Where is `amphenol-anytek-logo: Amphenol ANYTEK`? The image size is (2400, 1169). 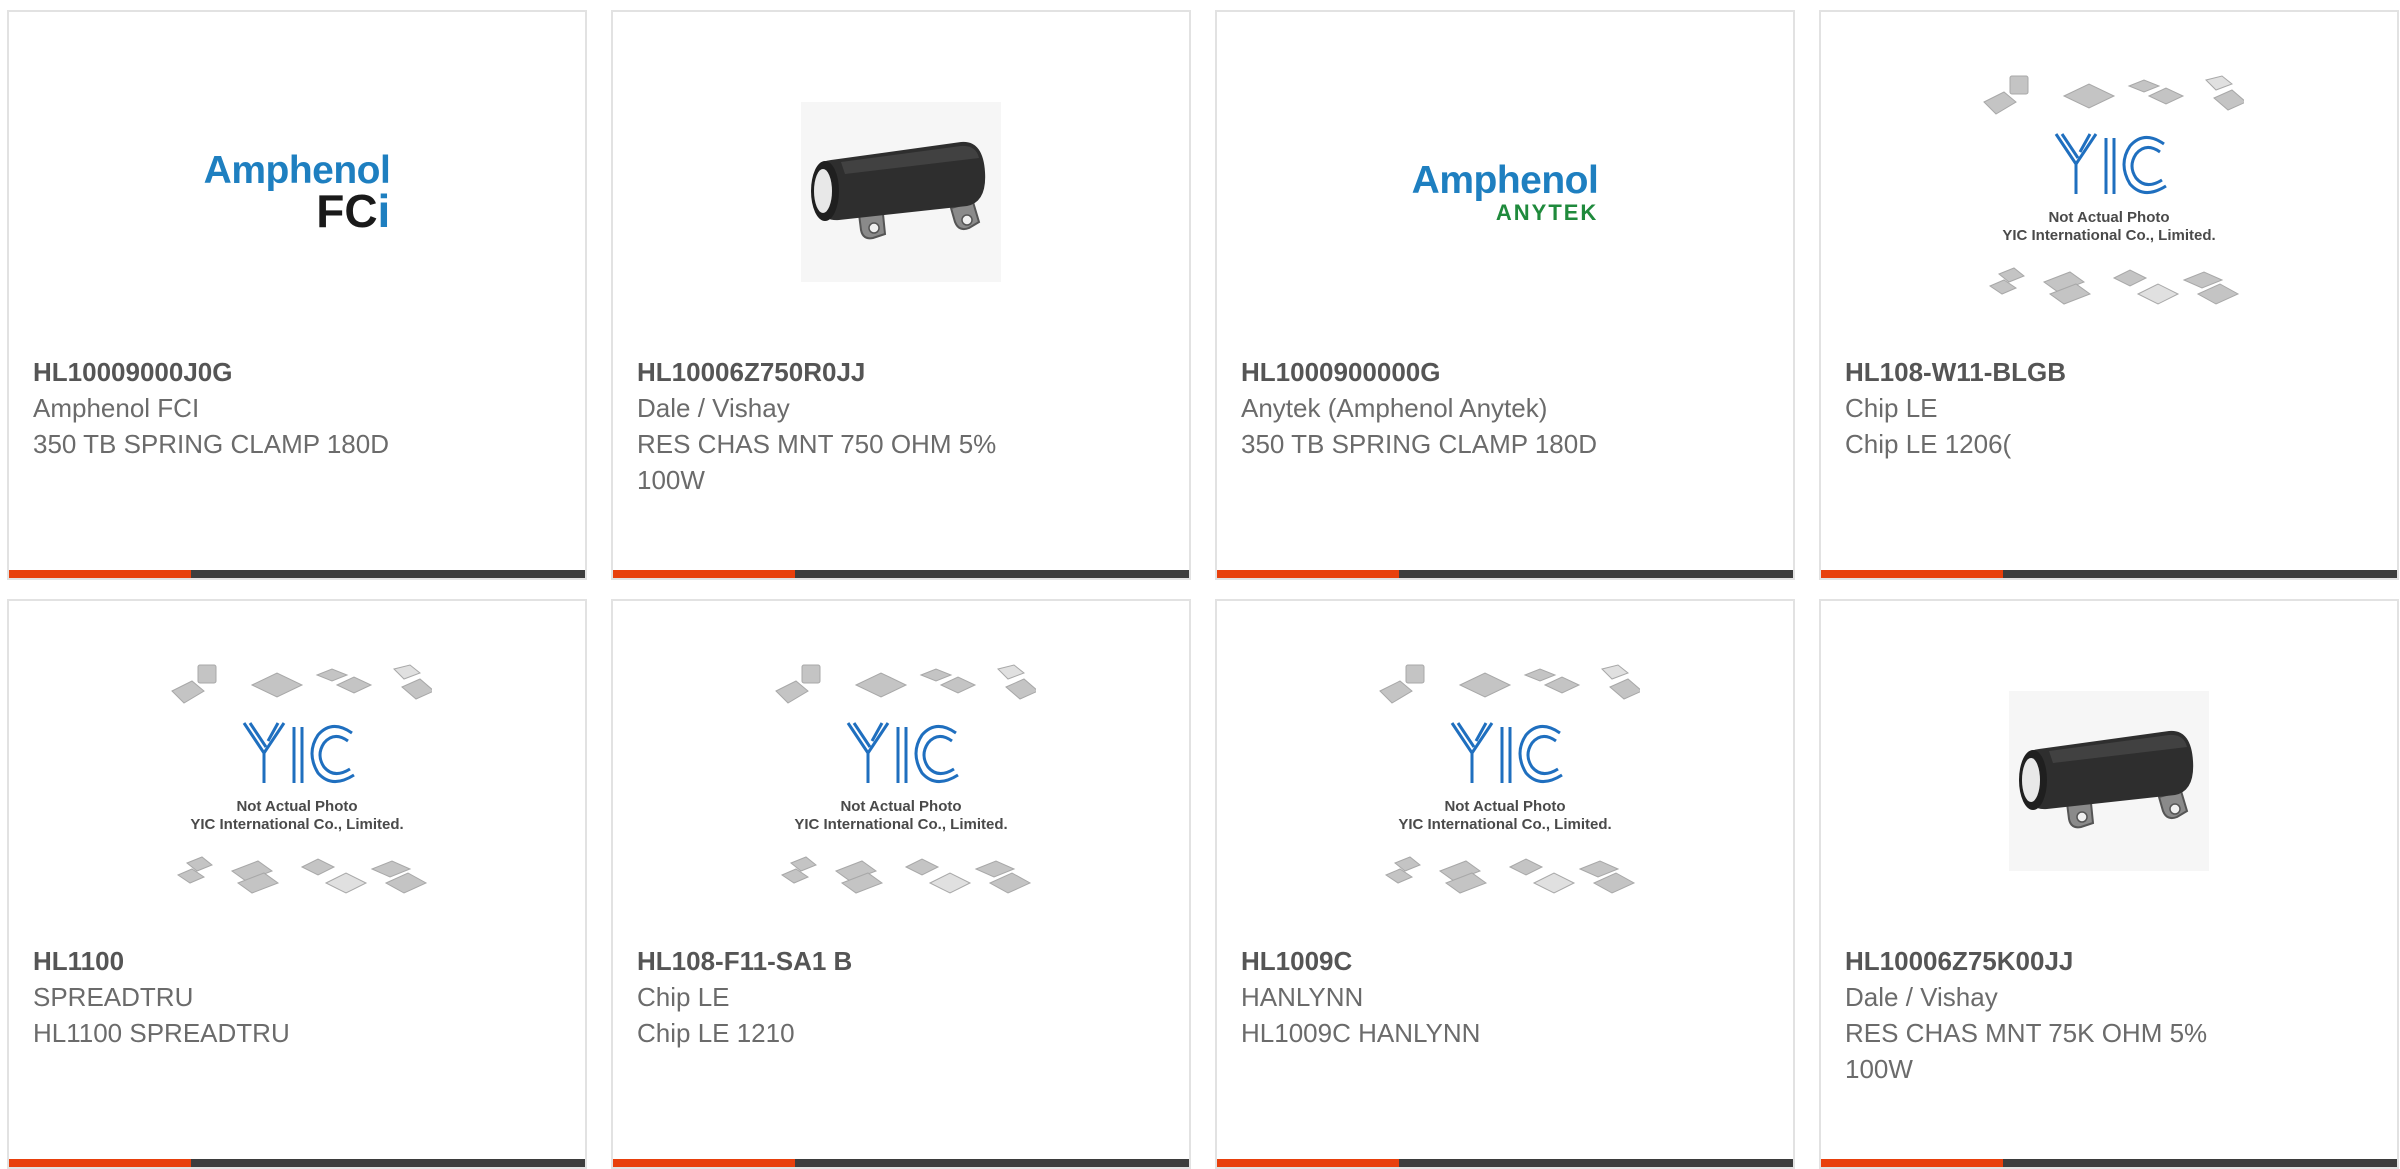 amphenol-anytek-logo: Amphenol ANYTEK is located at coordinates (1505, 191).